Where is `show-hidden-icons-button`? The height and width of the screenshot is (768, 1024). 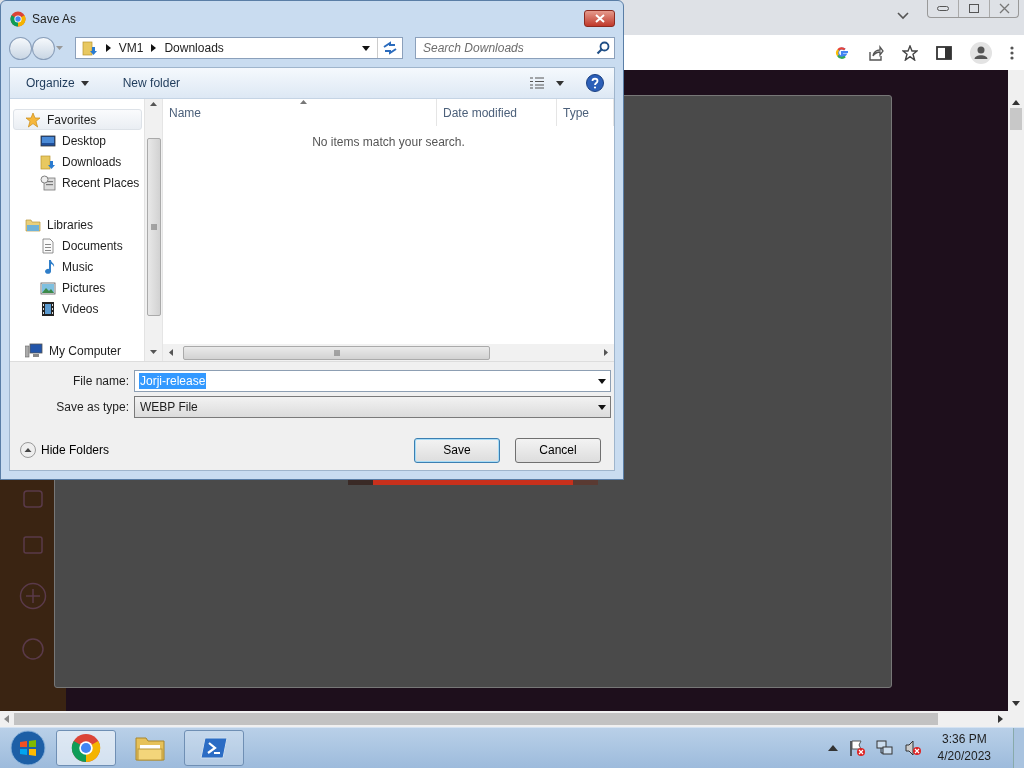 show-hidden-icons-button is located at coordinates (832, 748).